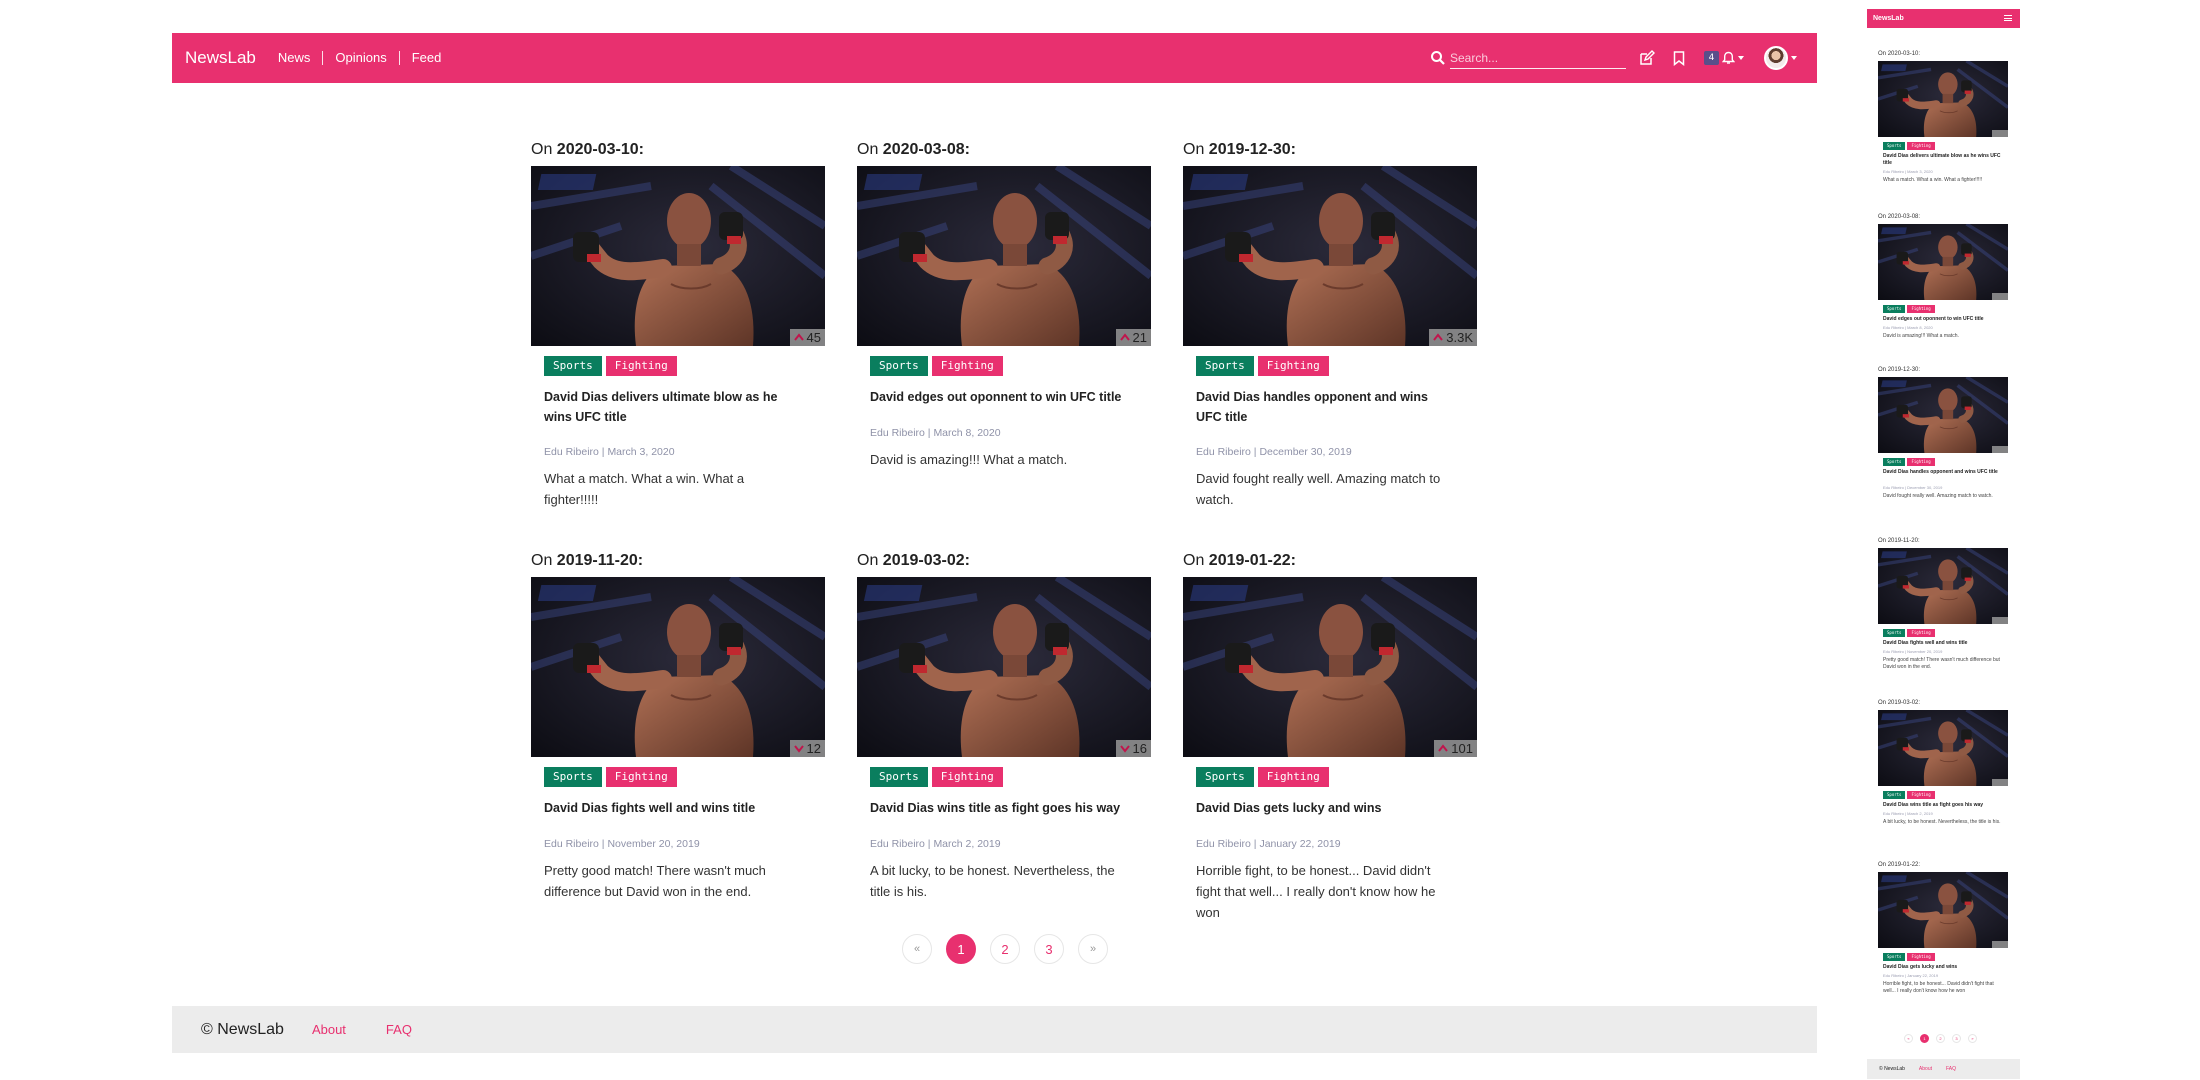  I want to click on vote-badge: 12, so click(807, 748).